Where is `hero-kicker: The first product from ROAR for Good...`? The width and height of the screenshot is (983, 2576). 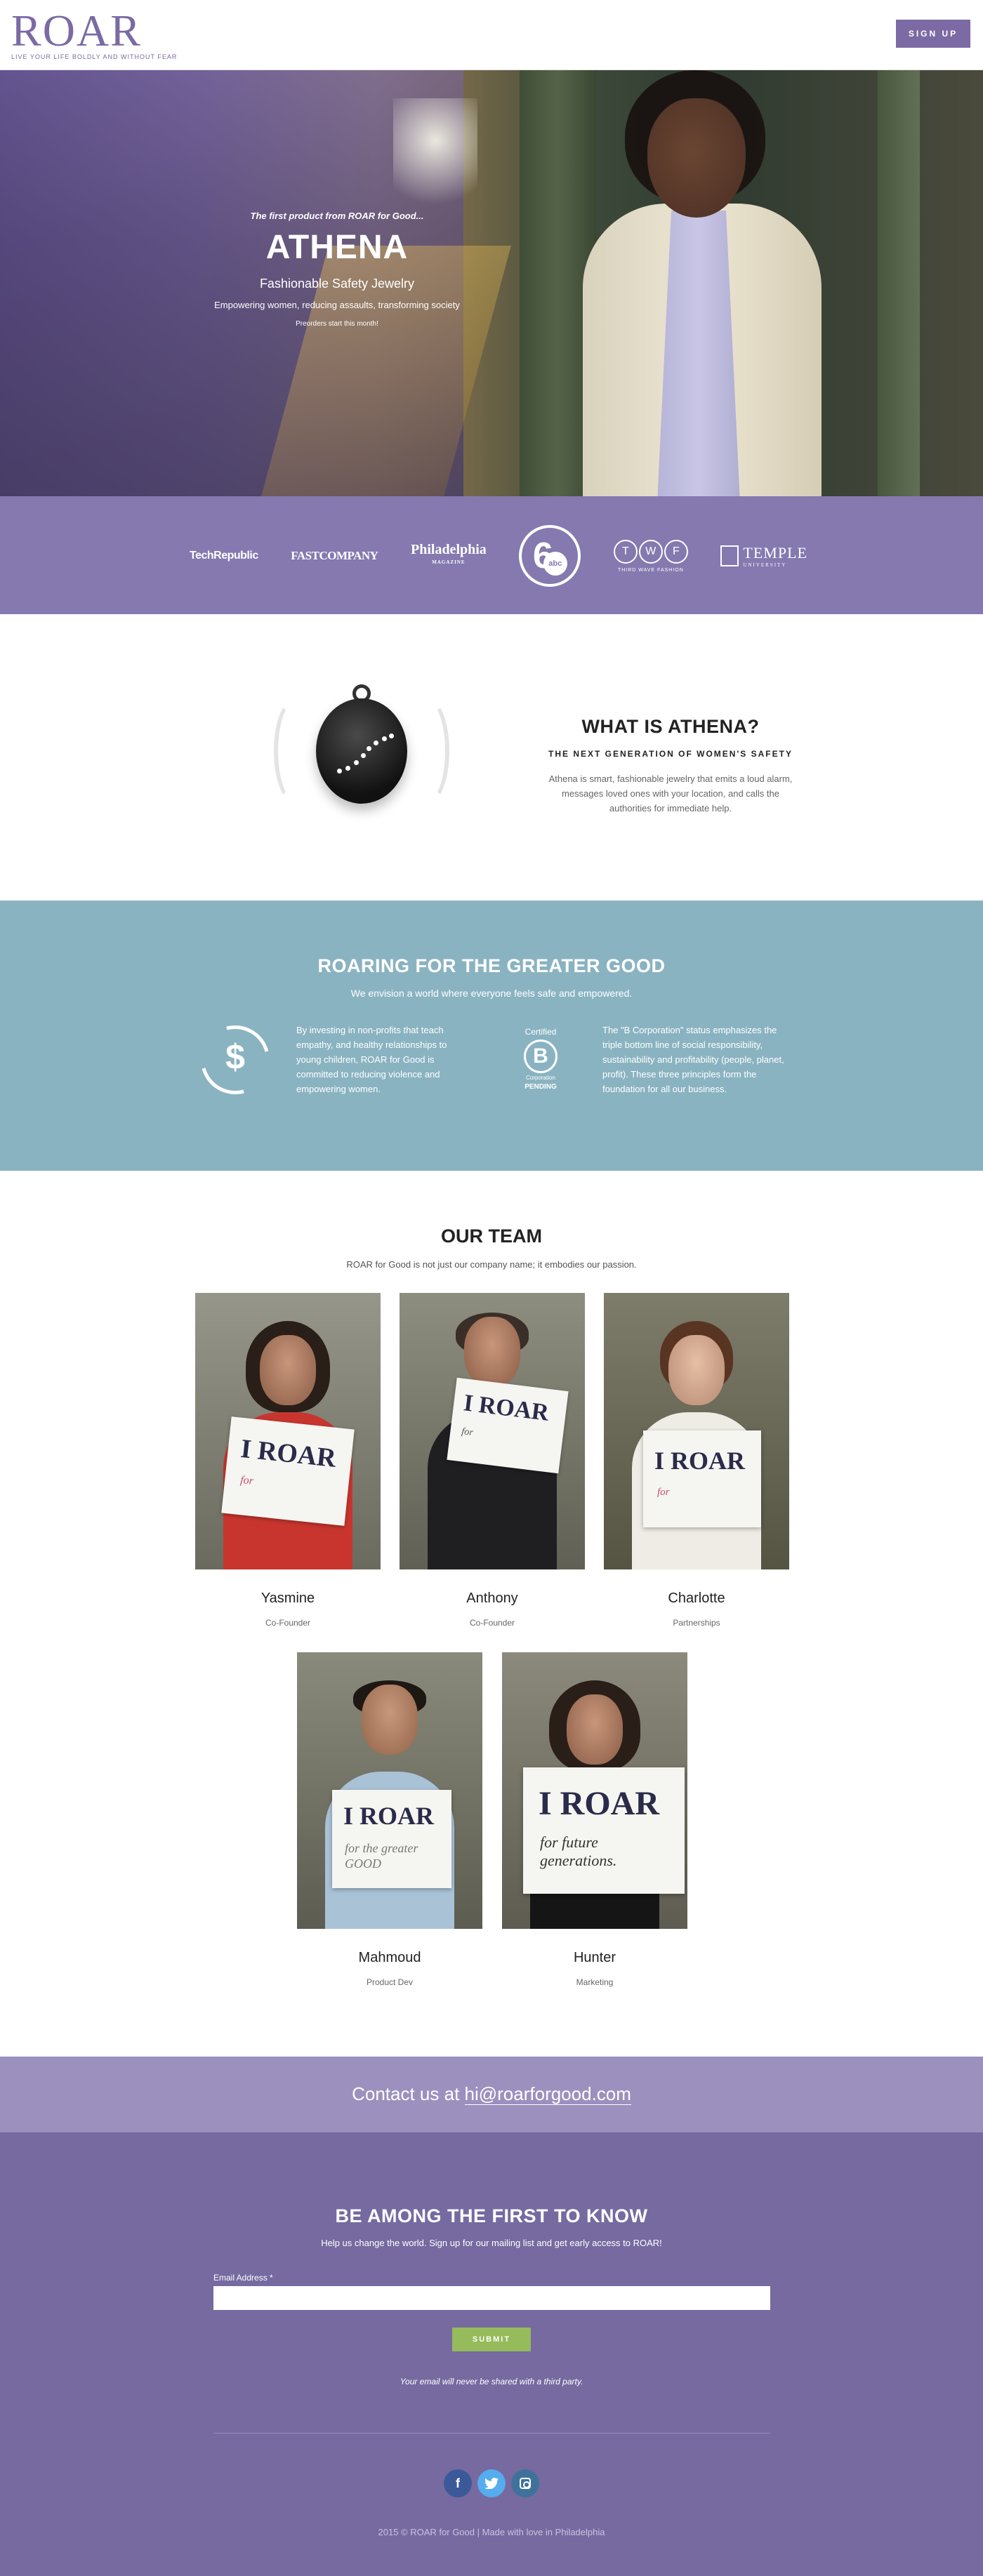 hero-kicker: The first product from ROAR for Good... is located at coordinates (337, 216).